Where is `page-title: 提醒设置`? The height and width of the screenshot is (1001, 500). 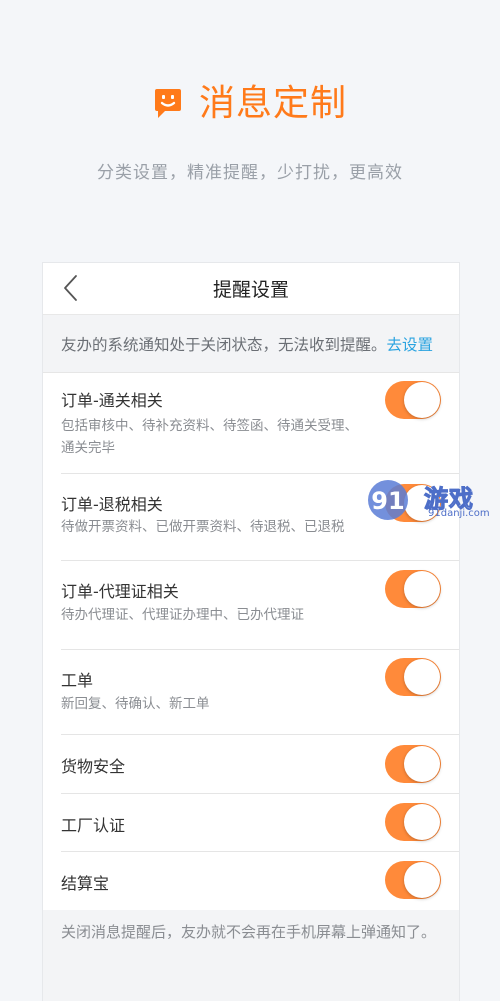
page-title: 提醒设置 is located at coordinates (250, 290).